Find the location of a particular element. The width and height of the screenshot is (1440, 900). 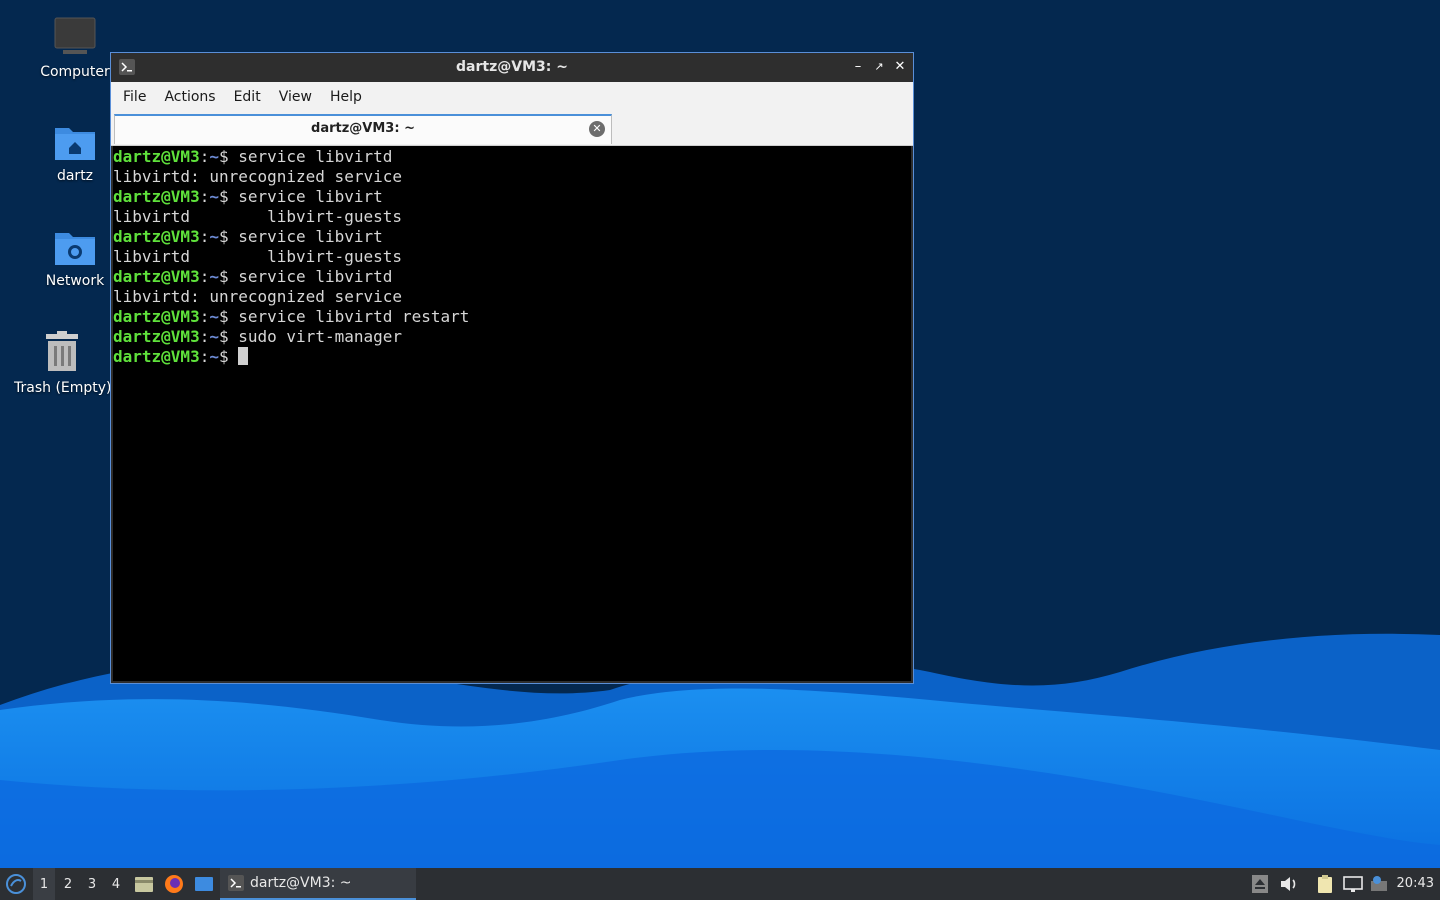

eject-icon is located at coordinates (1260, 884).